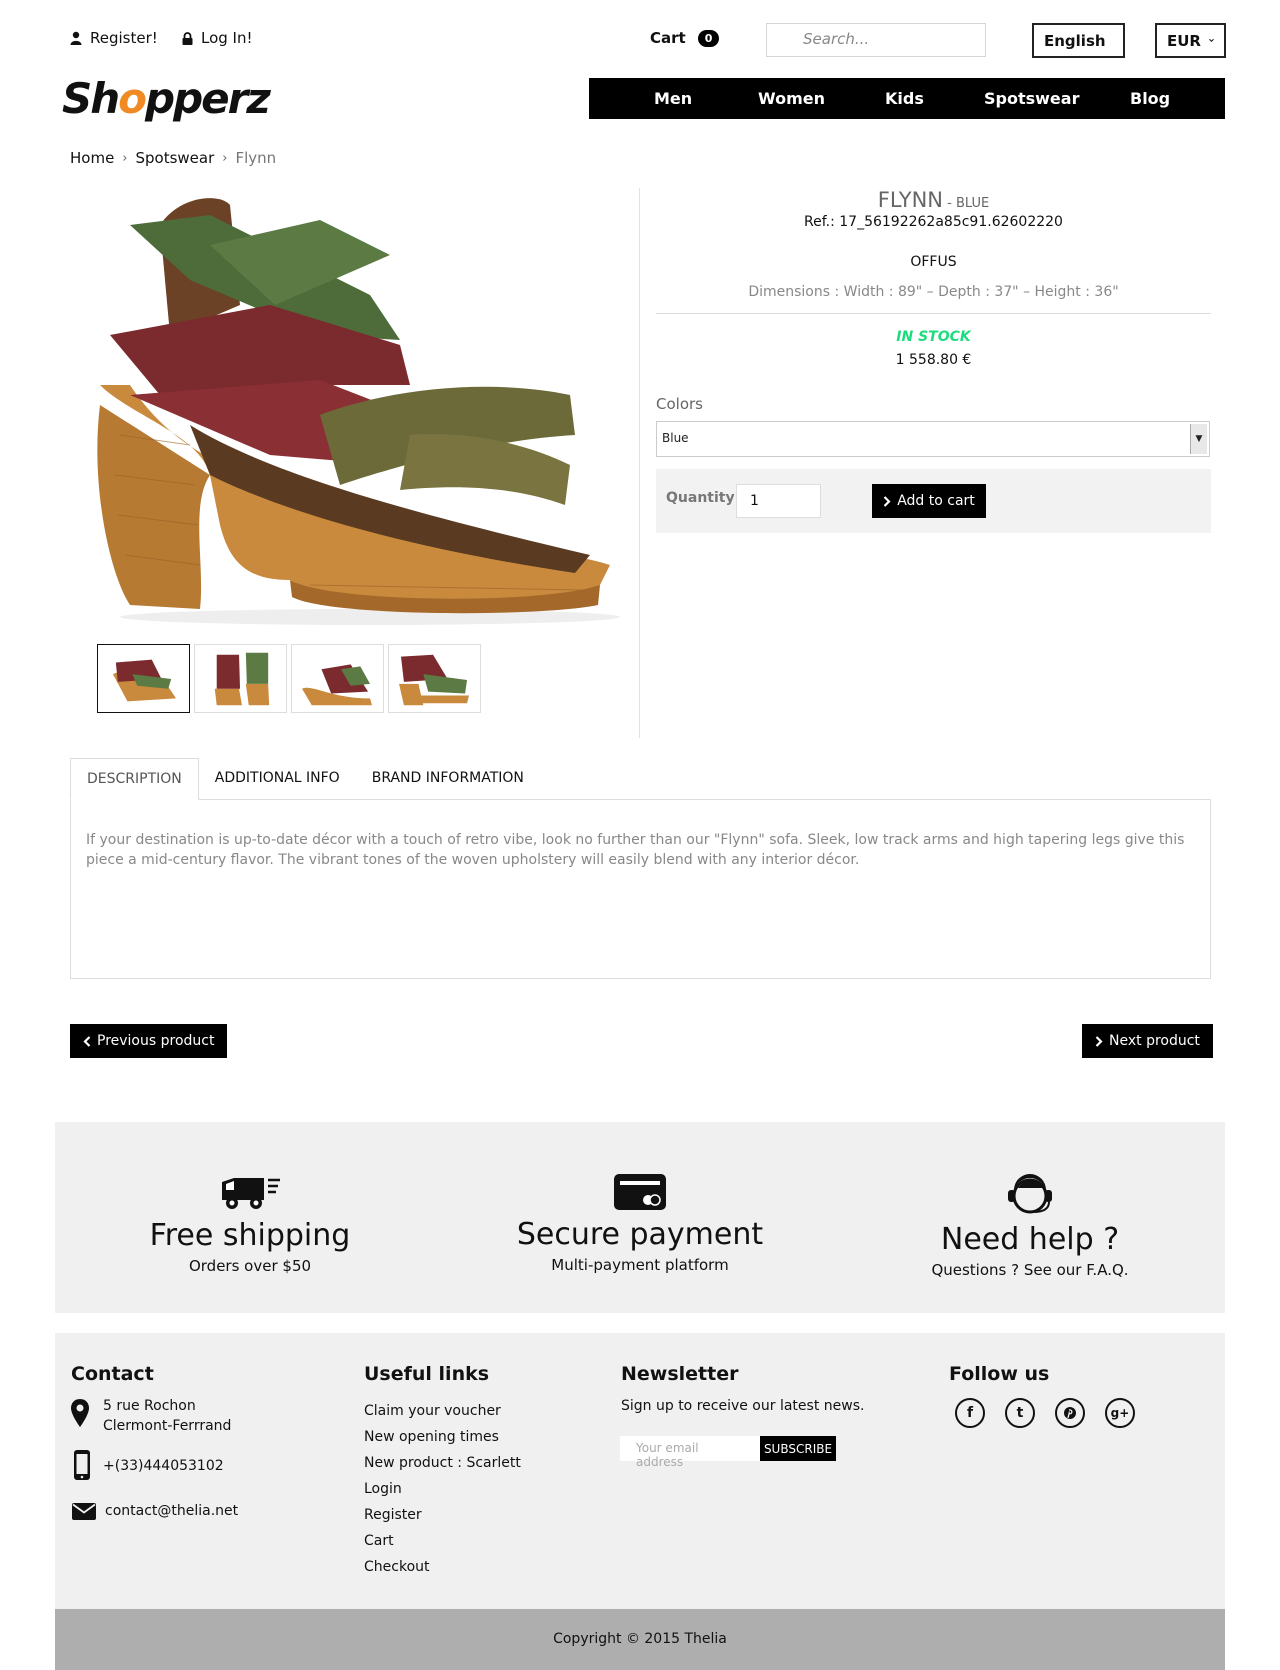  What do you see at coordinates (442, 1463) in the screenshot?
I see `footer-link-new-product: New product : Scarlett` at bounding box center [442, 1463].